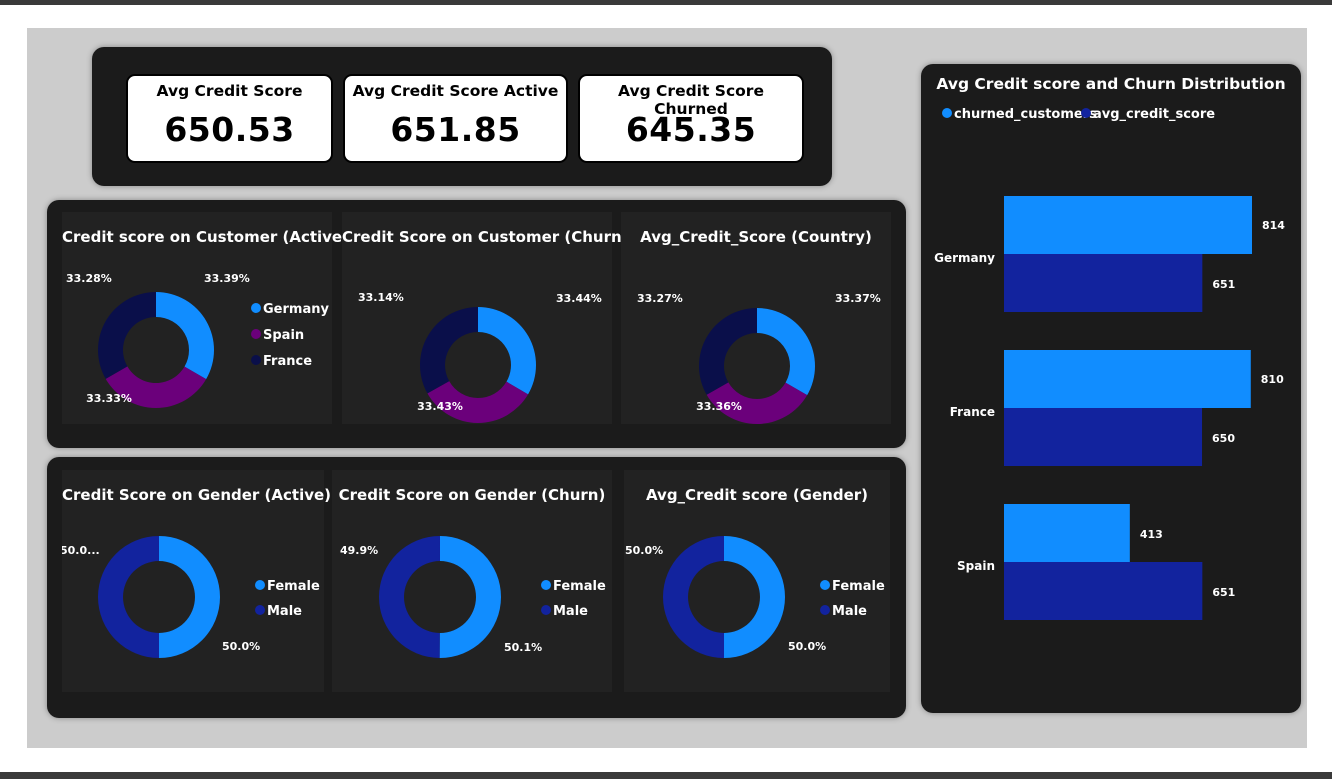 The image size is (1332, 779). Describe the element at coordinates (972, 412) in the screenshot. I see `category-label: France` at that location.